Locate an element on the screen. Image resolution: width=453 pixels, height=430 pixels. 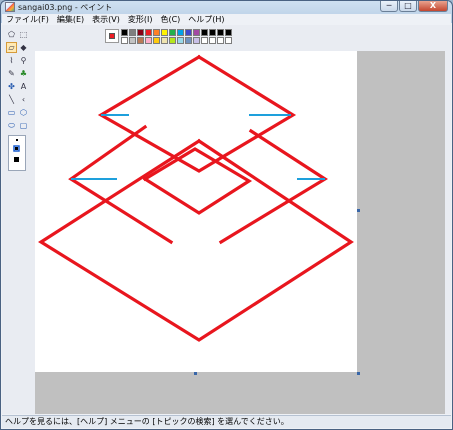
eraser-size-medium-dot is located at coordinates (16, 148).